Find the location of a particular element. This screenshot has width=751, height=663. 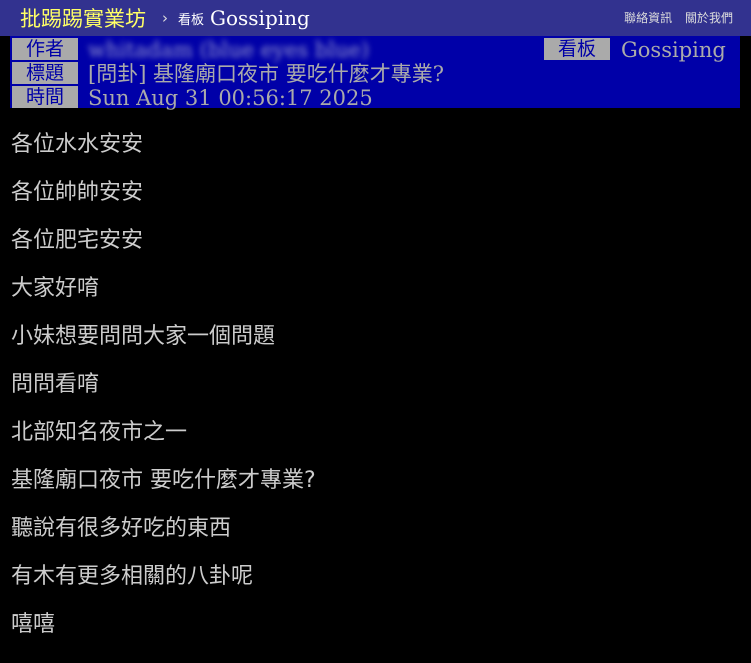

board-tag: 看板 is located at coordinates (577, 49).